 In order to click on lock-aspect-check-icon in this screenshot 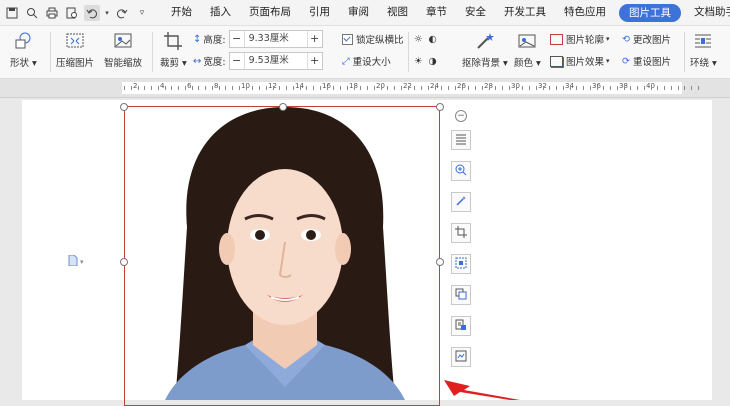, I will do `click(347, 39)`.